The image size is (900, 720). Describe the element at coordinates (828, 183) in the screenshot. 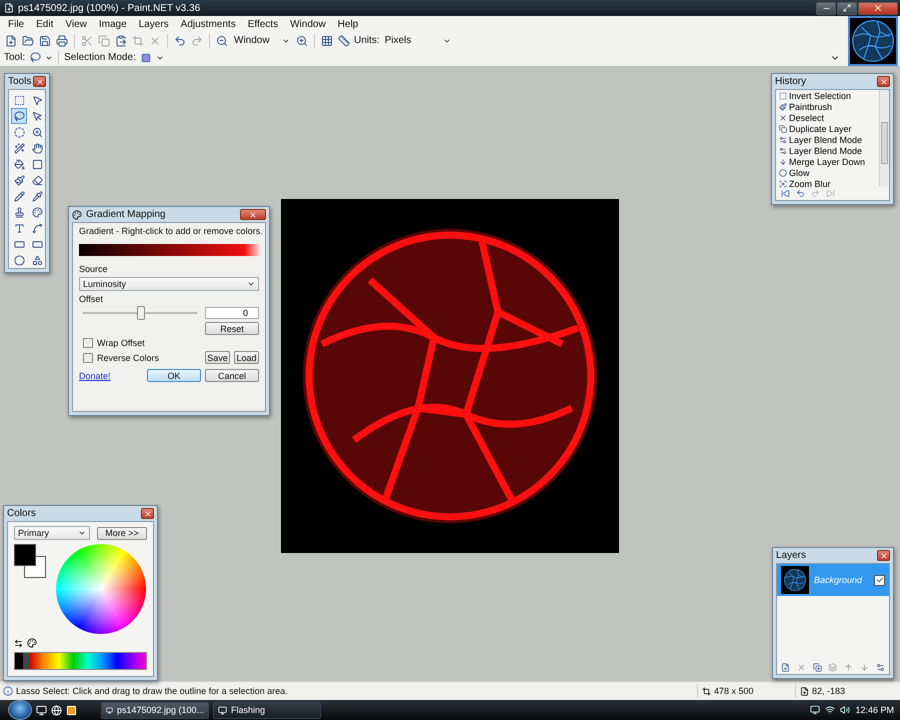

I see `history-item: Zoom Blur` at that location.